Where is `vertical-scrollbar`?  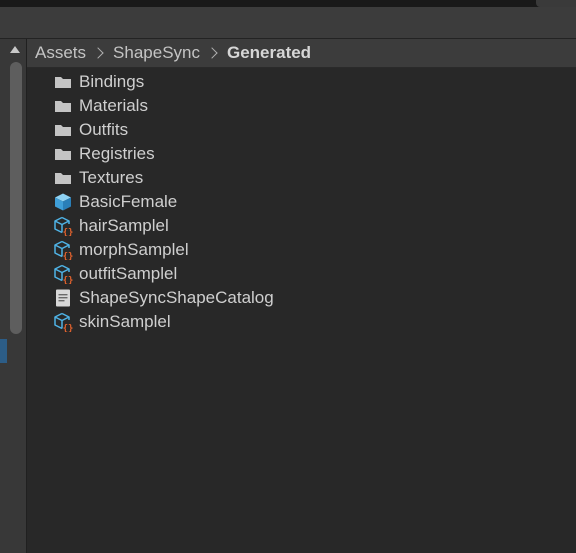 vertical-scrollbar is located at coordinates (16, 198).